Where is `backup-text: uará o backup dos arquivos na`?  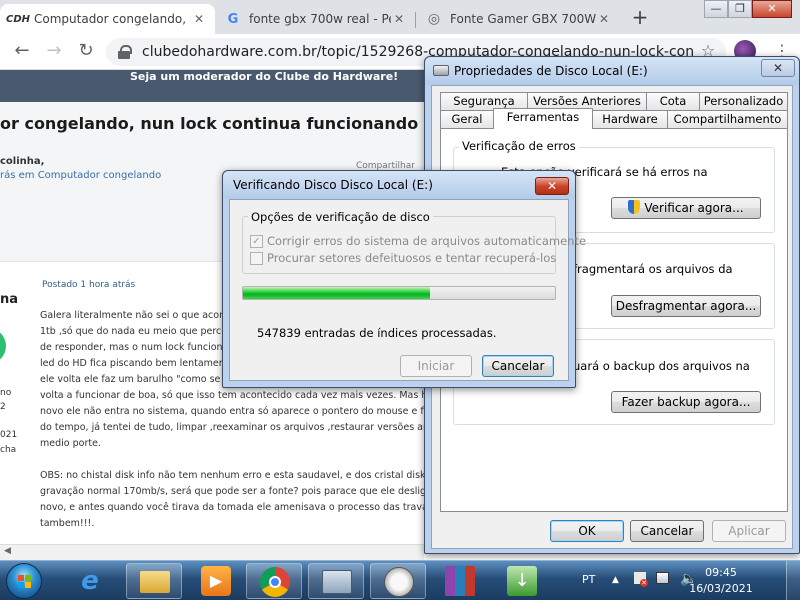 backup-text: uará o backup dos arquivos na is located at coordinates (661, 366).